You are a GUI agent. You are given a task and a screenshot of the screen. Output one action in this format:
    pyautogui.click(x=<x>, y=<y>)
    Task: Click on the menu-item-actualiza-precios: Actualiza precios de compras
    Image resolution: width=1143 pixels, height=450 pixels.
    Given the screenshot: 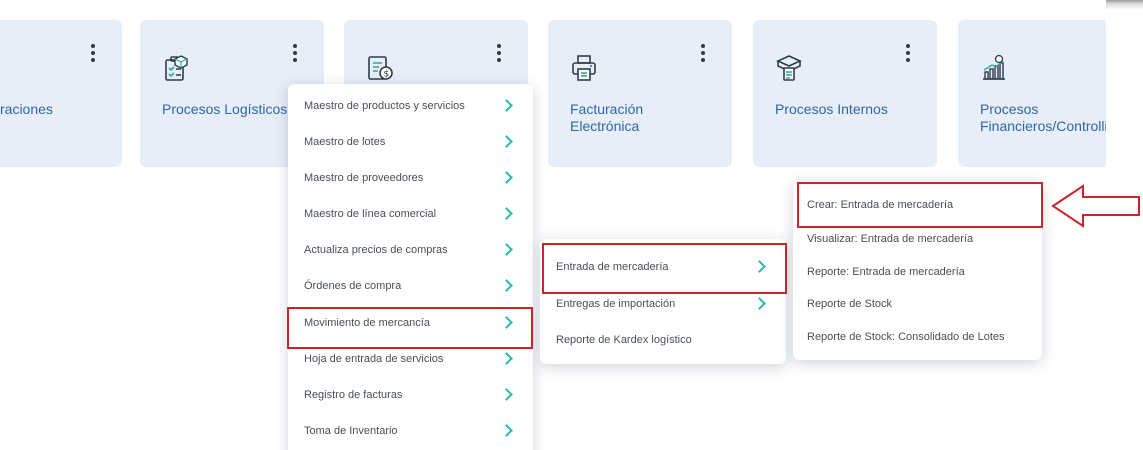 What is the action you would take?
    pyautogui.click(x=410, y=250)
    